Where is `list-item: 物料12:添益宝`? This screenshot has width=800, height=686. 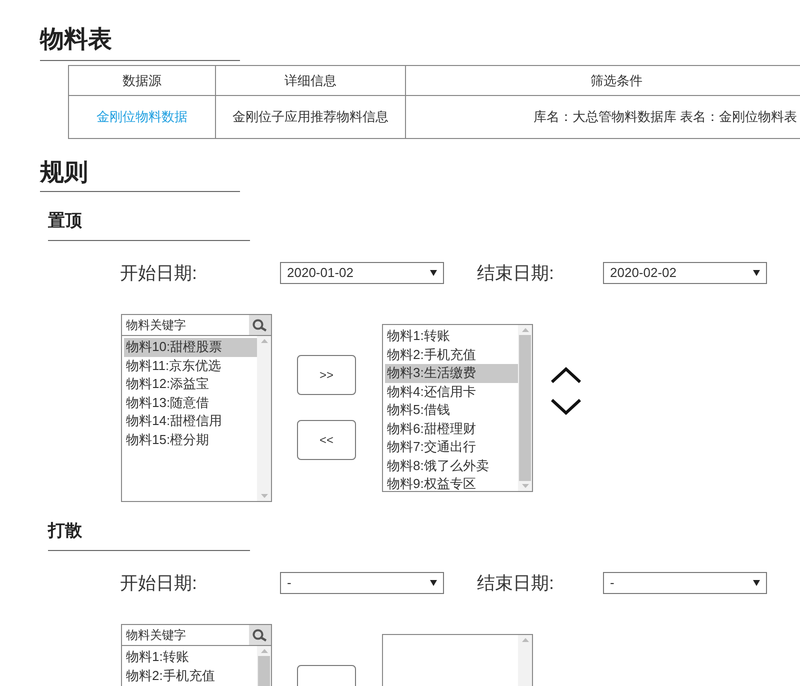 list-item: 物料12:添益宝 is located at coordinates (190, 384).